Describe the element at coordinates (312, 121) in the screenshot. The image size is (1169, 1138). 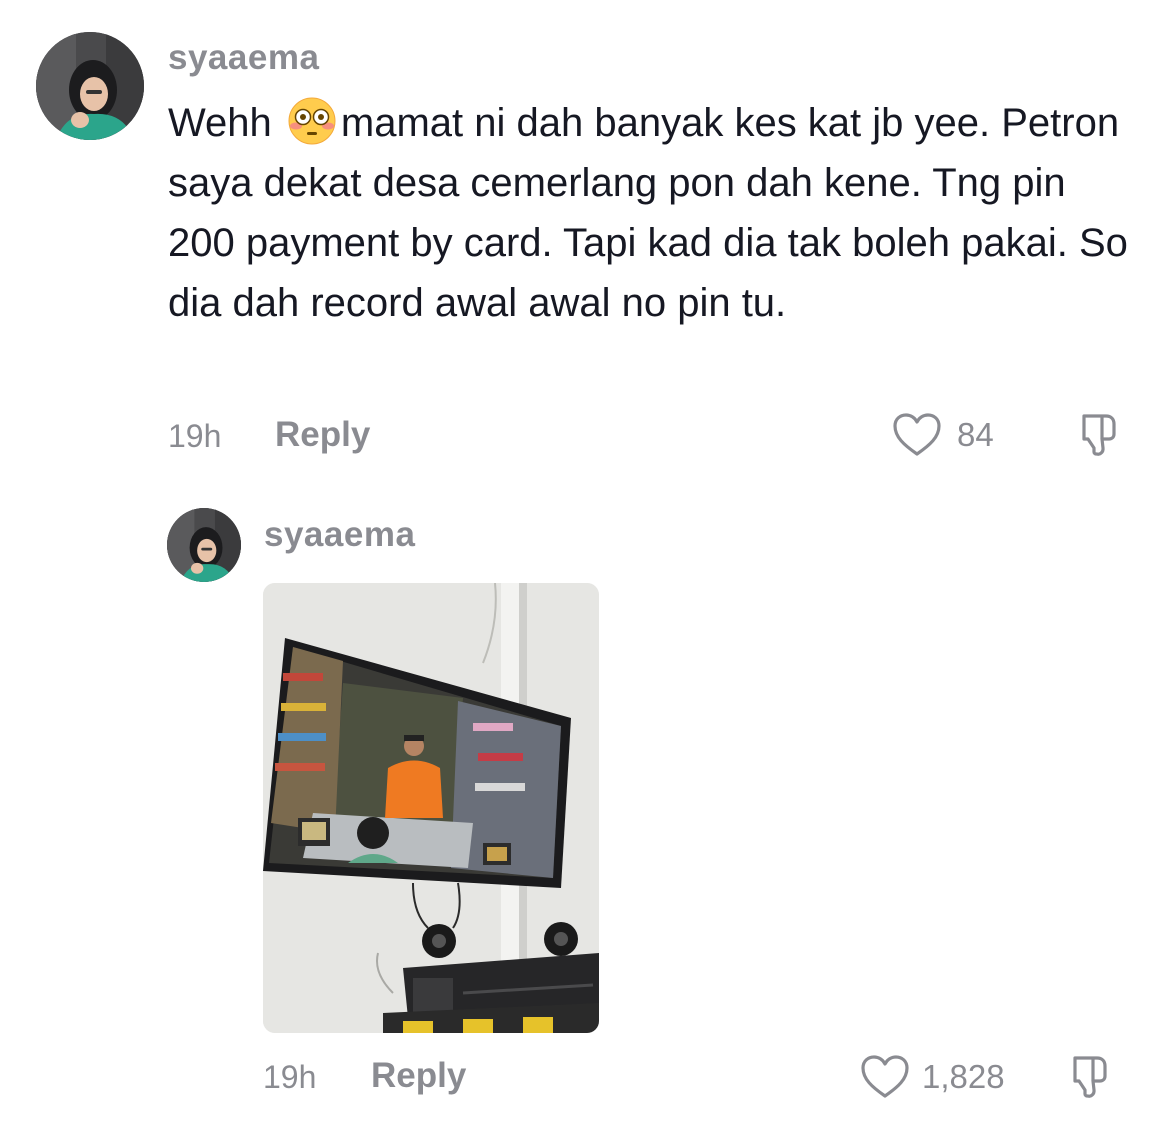
I see `flushed-face-emoji-icon` at that location.